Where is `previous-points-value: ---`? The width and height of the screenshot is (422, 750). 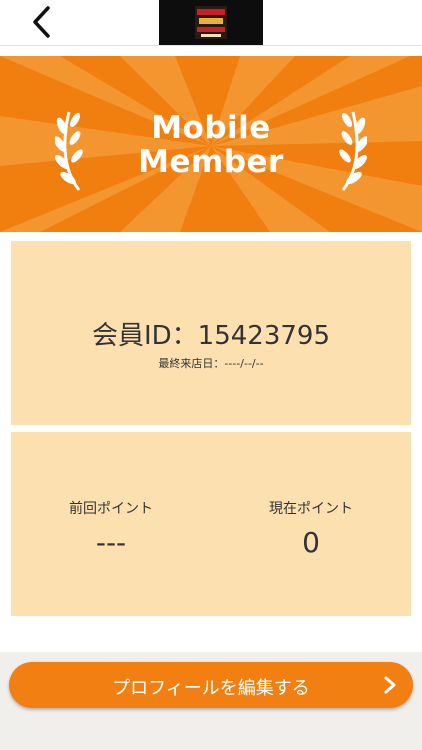
previous-points-value: --- is located at coordinates (111, 542).